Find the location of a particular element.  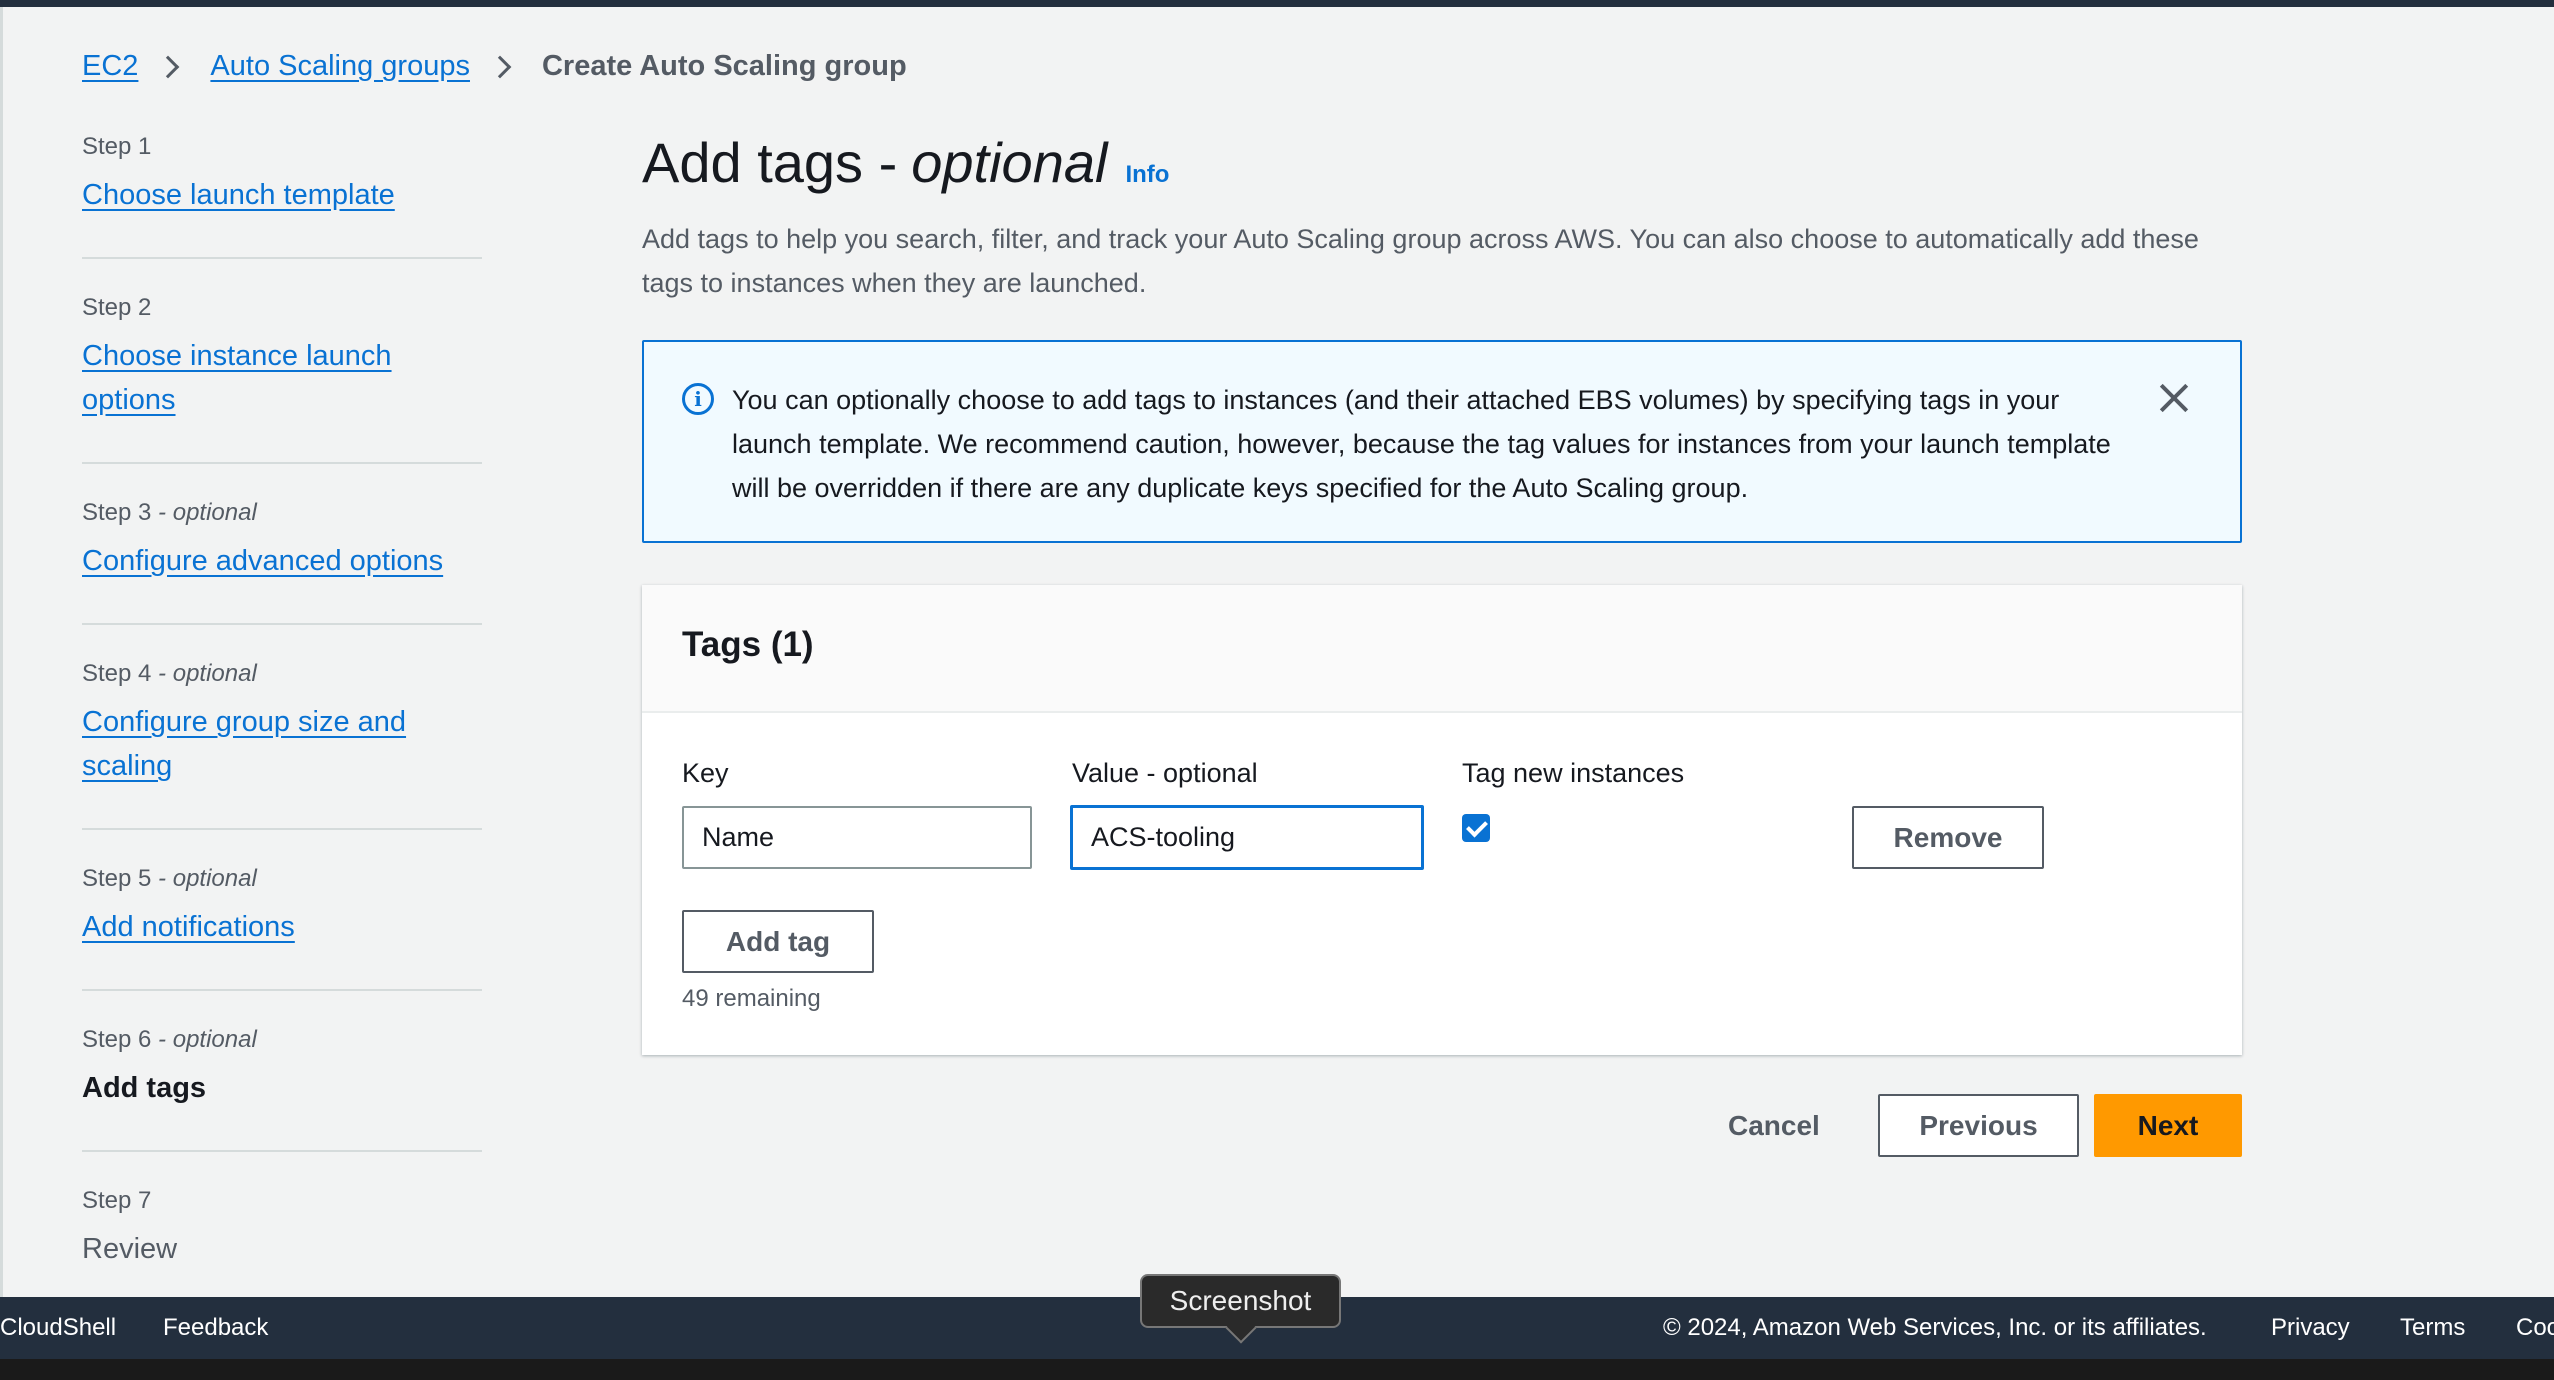

step-6: Step 6 - optional Add tags is located at coordinates (282, 1086).